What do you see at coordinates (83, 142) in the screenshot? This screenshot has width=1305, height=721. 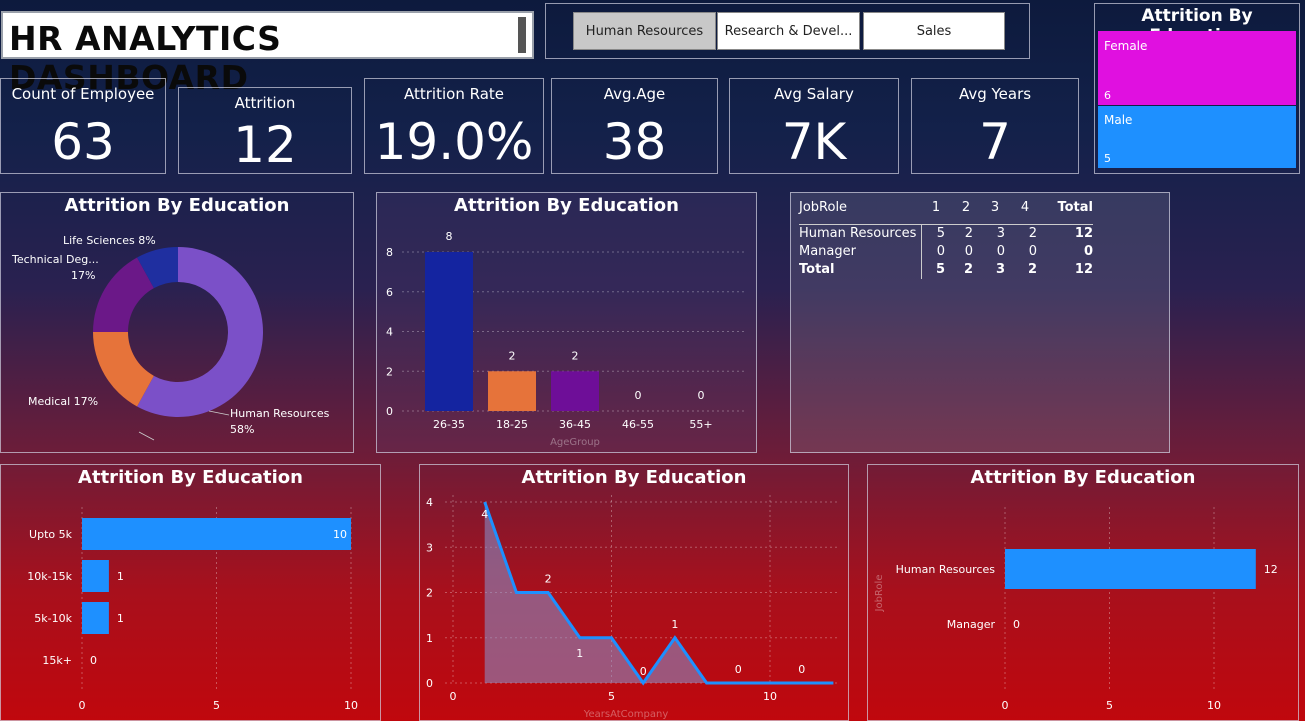 I see `kpi-value: 63` at bounding box center [83, 142].